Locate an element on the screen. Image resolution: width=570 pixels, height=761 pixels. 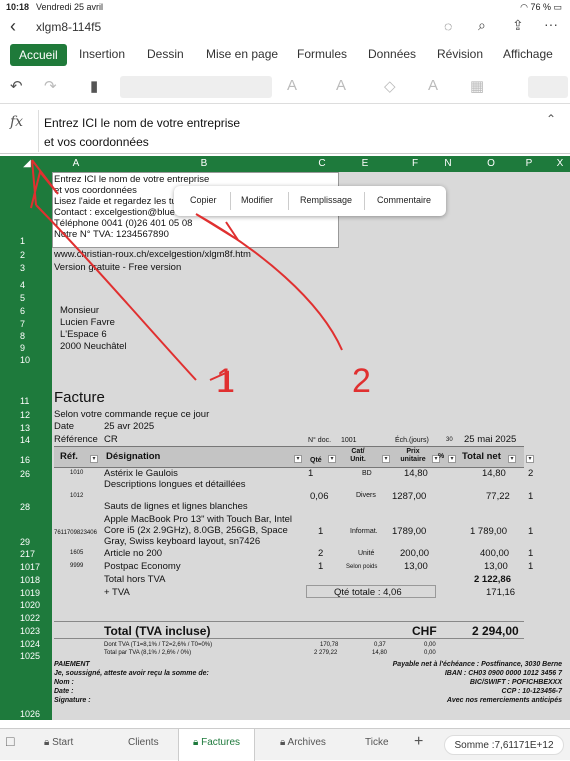
sum-display: Somme :7,61171E+12 is located at coordinates (504, 745).